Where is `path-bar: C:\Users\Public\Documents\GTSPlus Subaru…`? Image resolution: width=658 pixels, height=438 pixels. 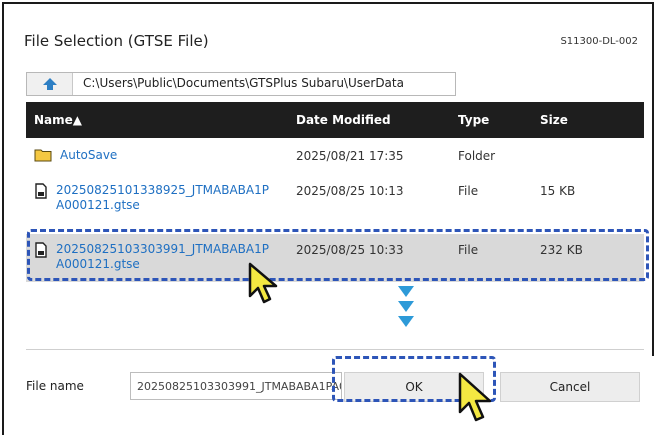
path-bar: C:\Users\Public\Documents\GTSPlus Subaru… is located at coordinates (241, 84).